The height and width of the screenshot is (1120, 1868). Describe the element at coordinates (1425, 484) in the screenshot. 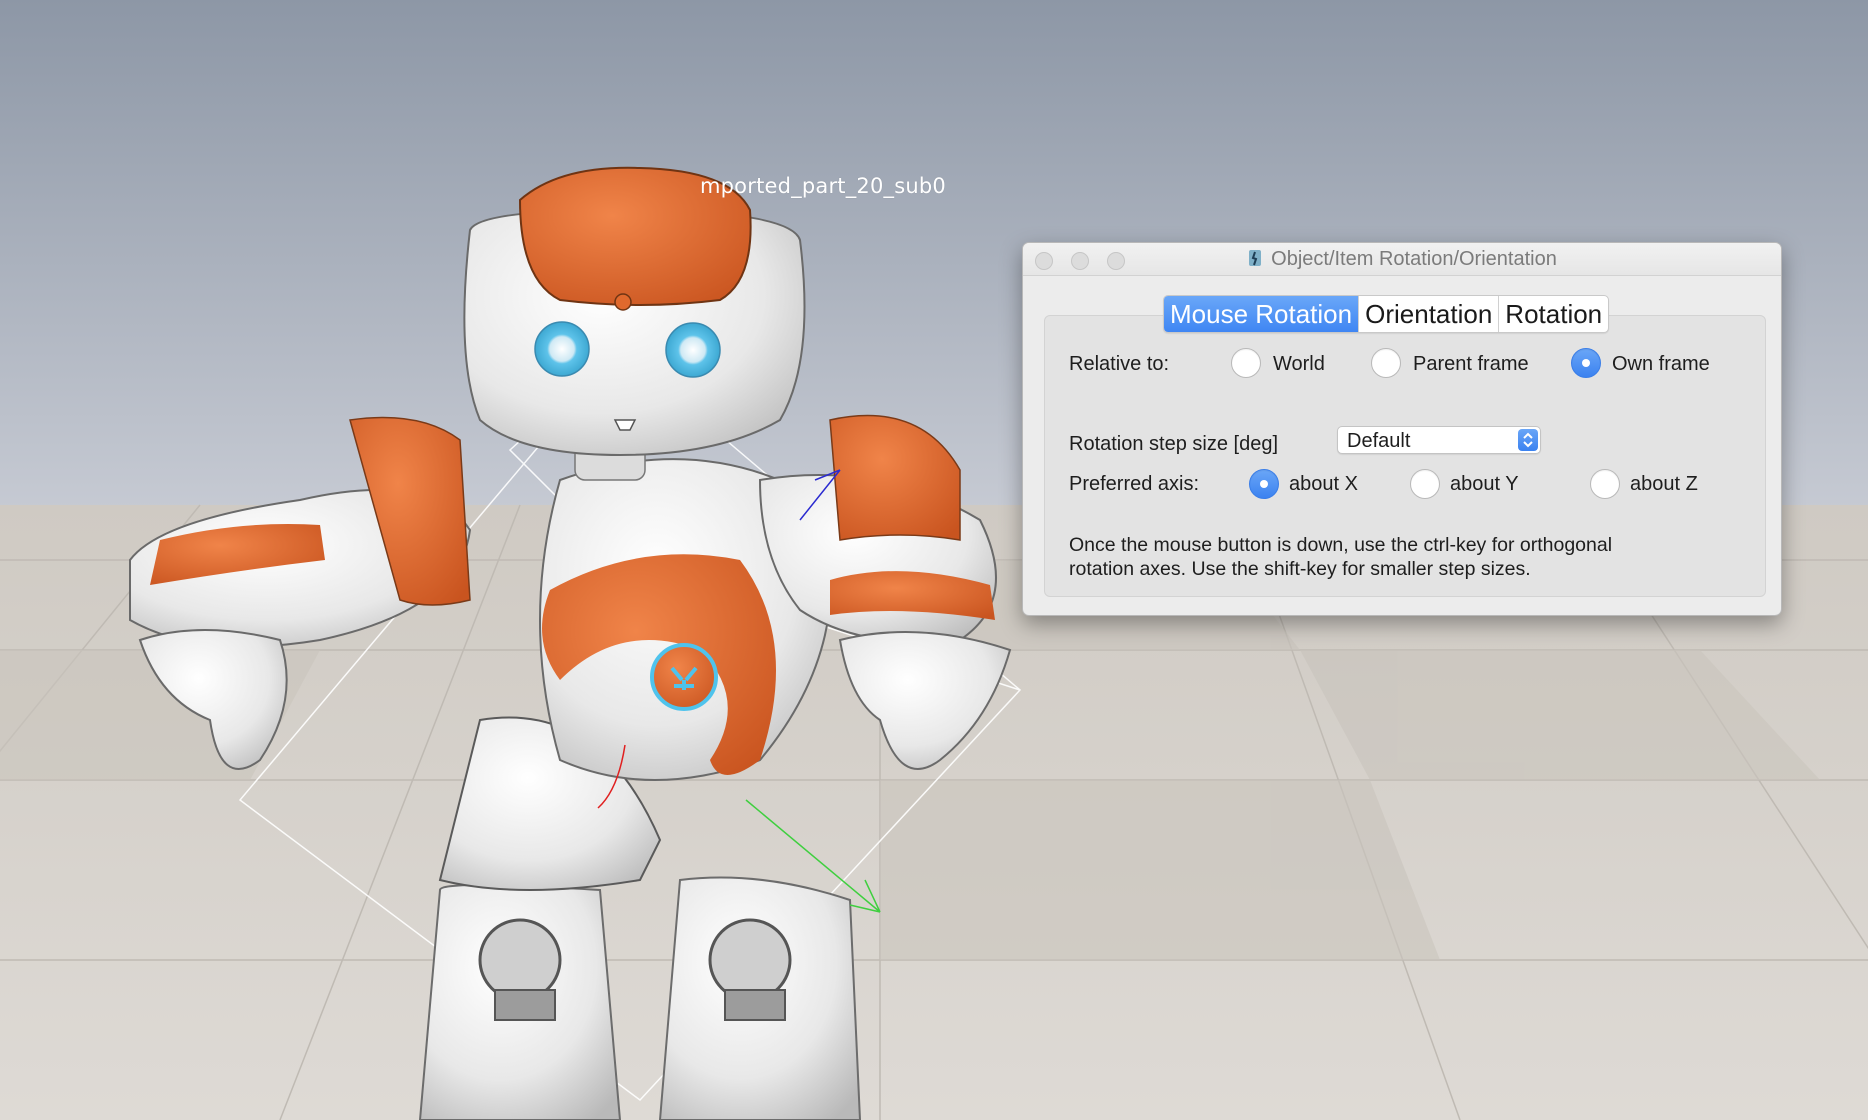

I see `radio-about-y` at that location.